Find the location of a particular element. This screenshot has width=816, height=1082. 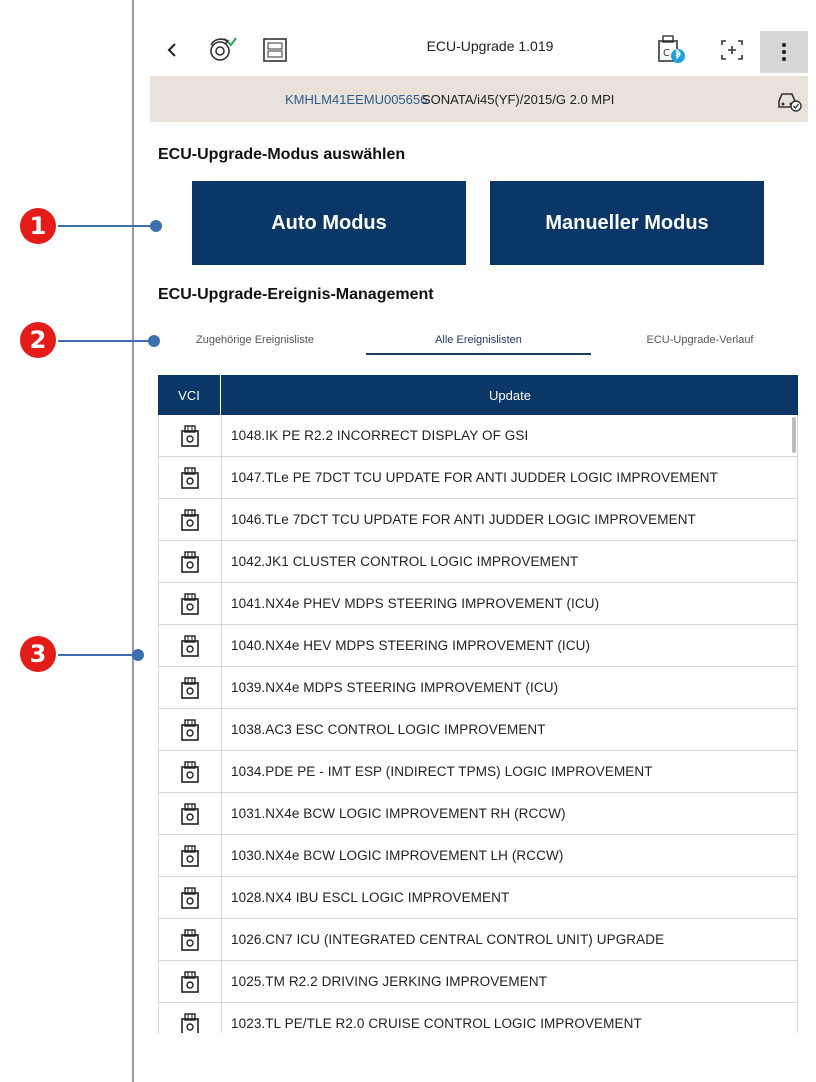

update-cell: 1038.AC3 ESC CONTROL LOGIC IMPROVEMENT is located at coordinates (388, 729).